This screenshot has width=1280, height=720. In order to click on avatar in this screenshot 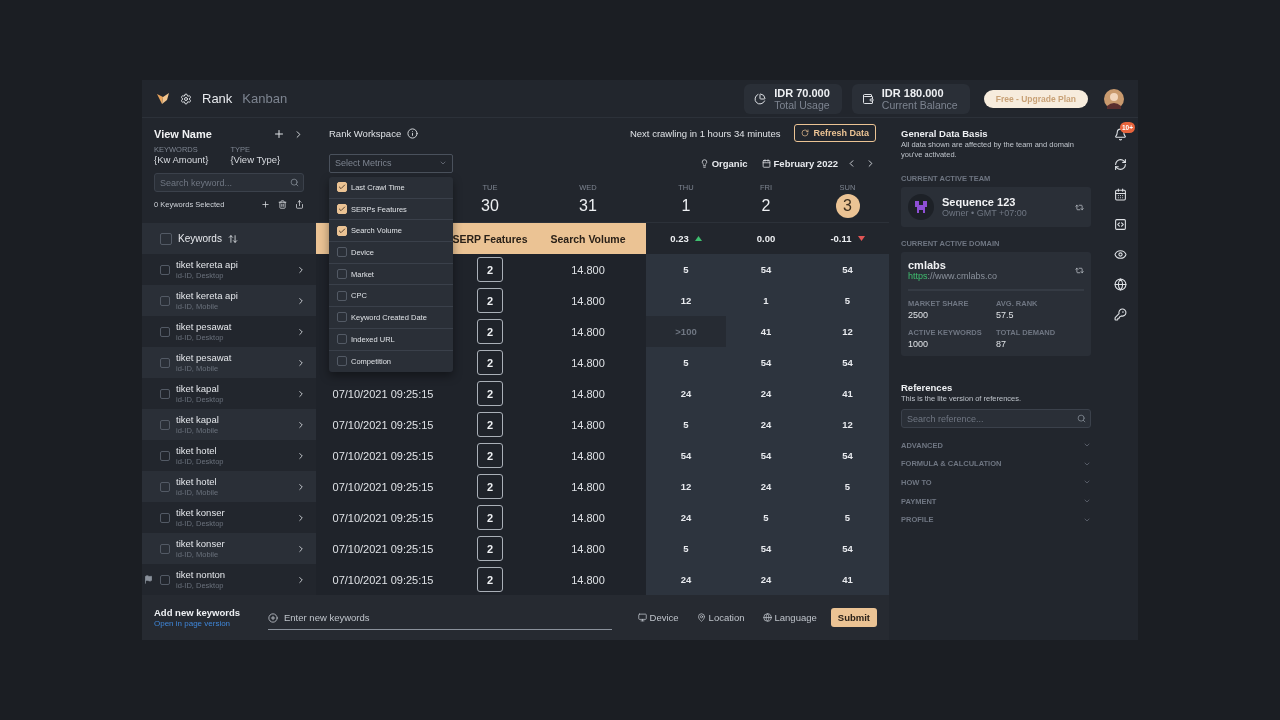, I will do `click(1114, 98)`.